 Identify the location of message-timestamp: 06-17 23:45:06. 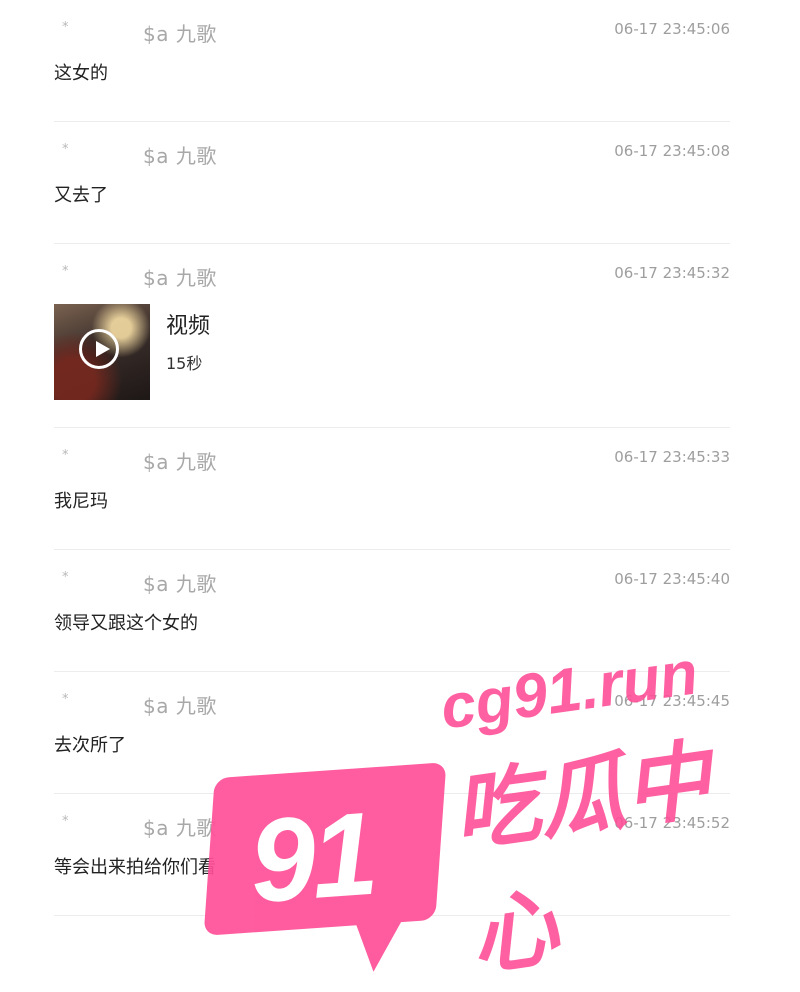
(672, 29).